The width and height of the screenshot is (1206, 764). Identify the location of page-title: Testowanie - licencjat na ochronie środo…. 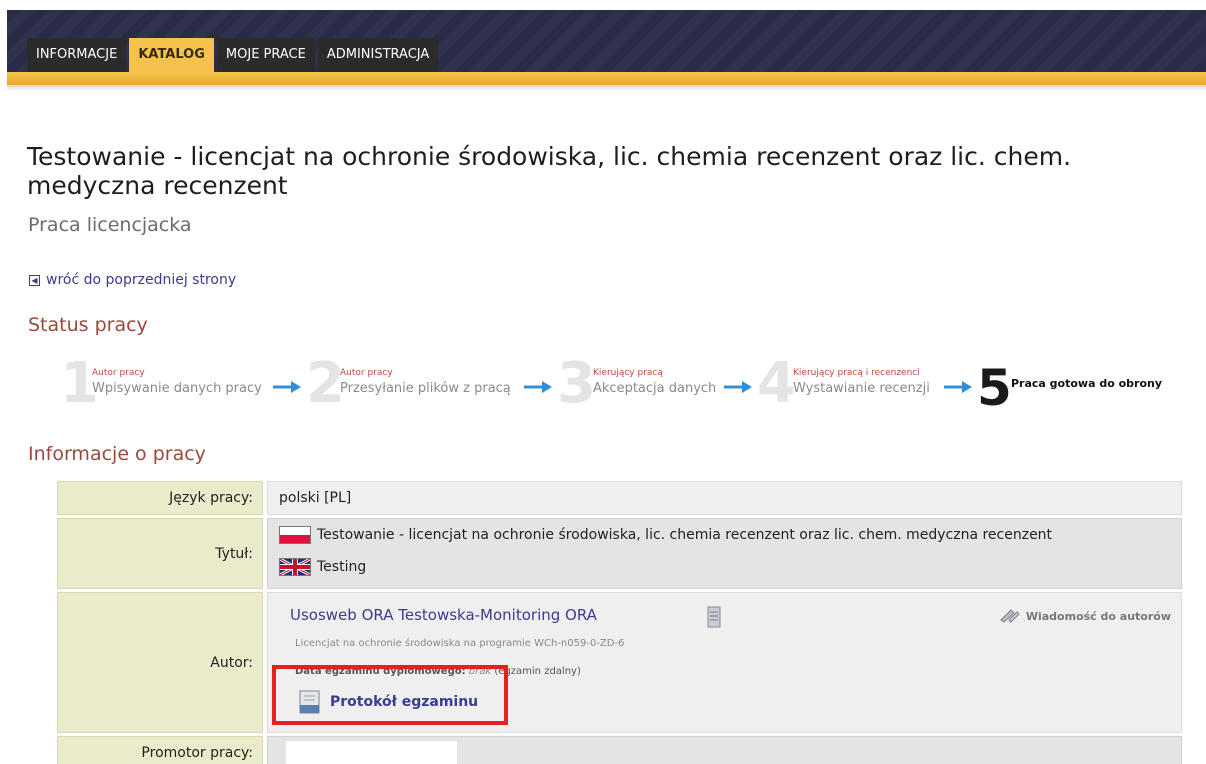
(549, 171).